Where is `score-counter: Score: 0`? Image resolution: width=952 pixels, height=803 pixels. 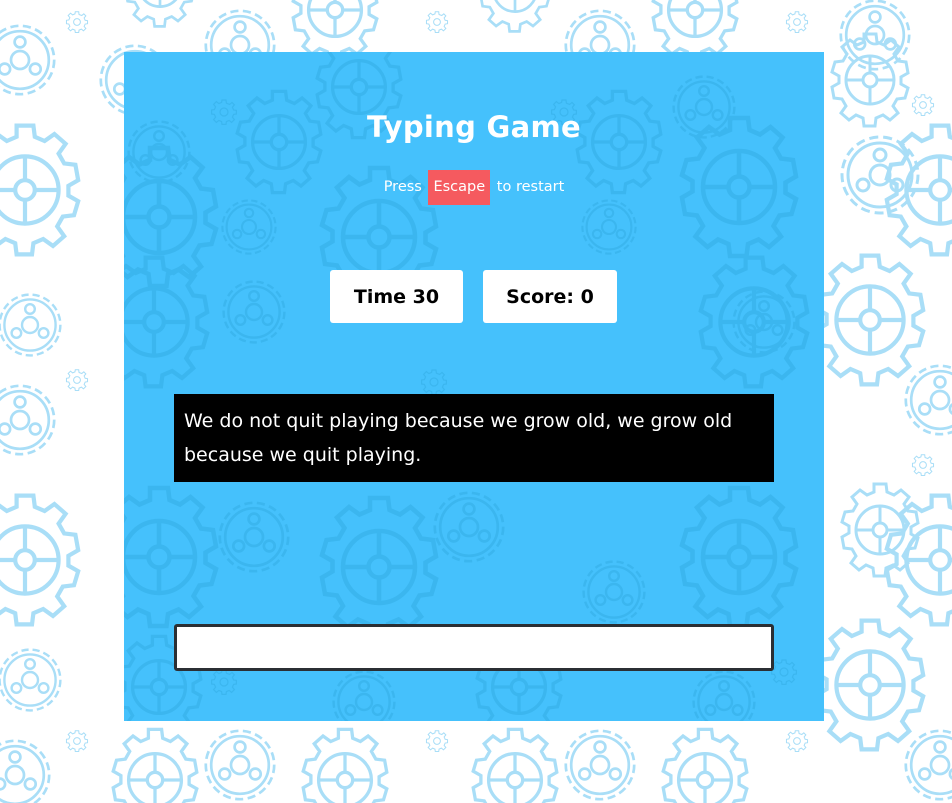 score-counter: Score: 0 is located at coordinates (550, 296).